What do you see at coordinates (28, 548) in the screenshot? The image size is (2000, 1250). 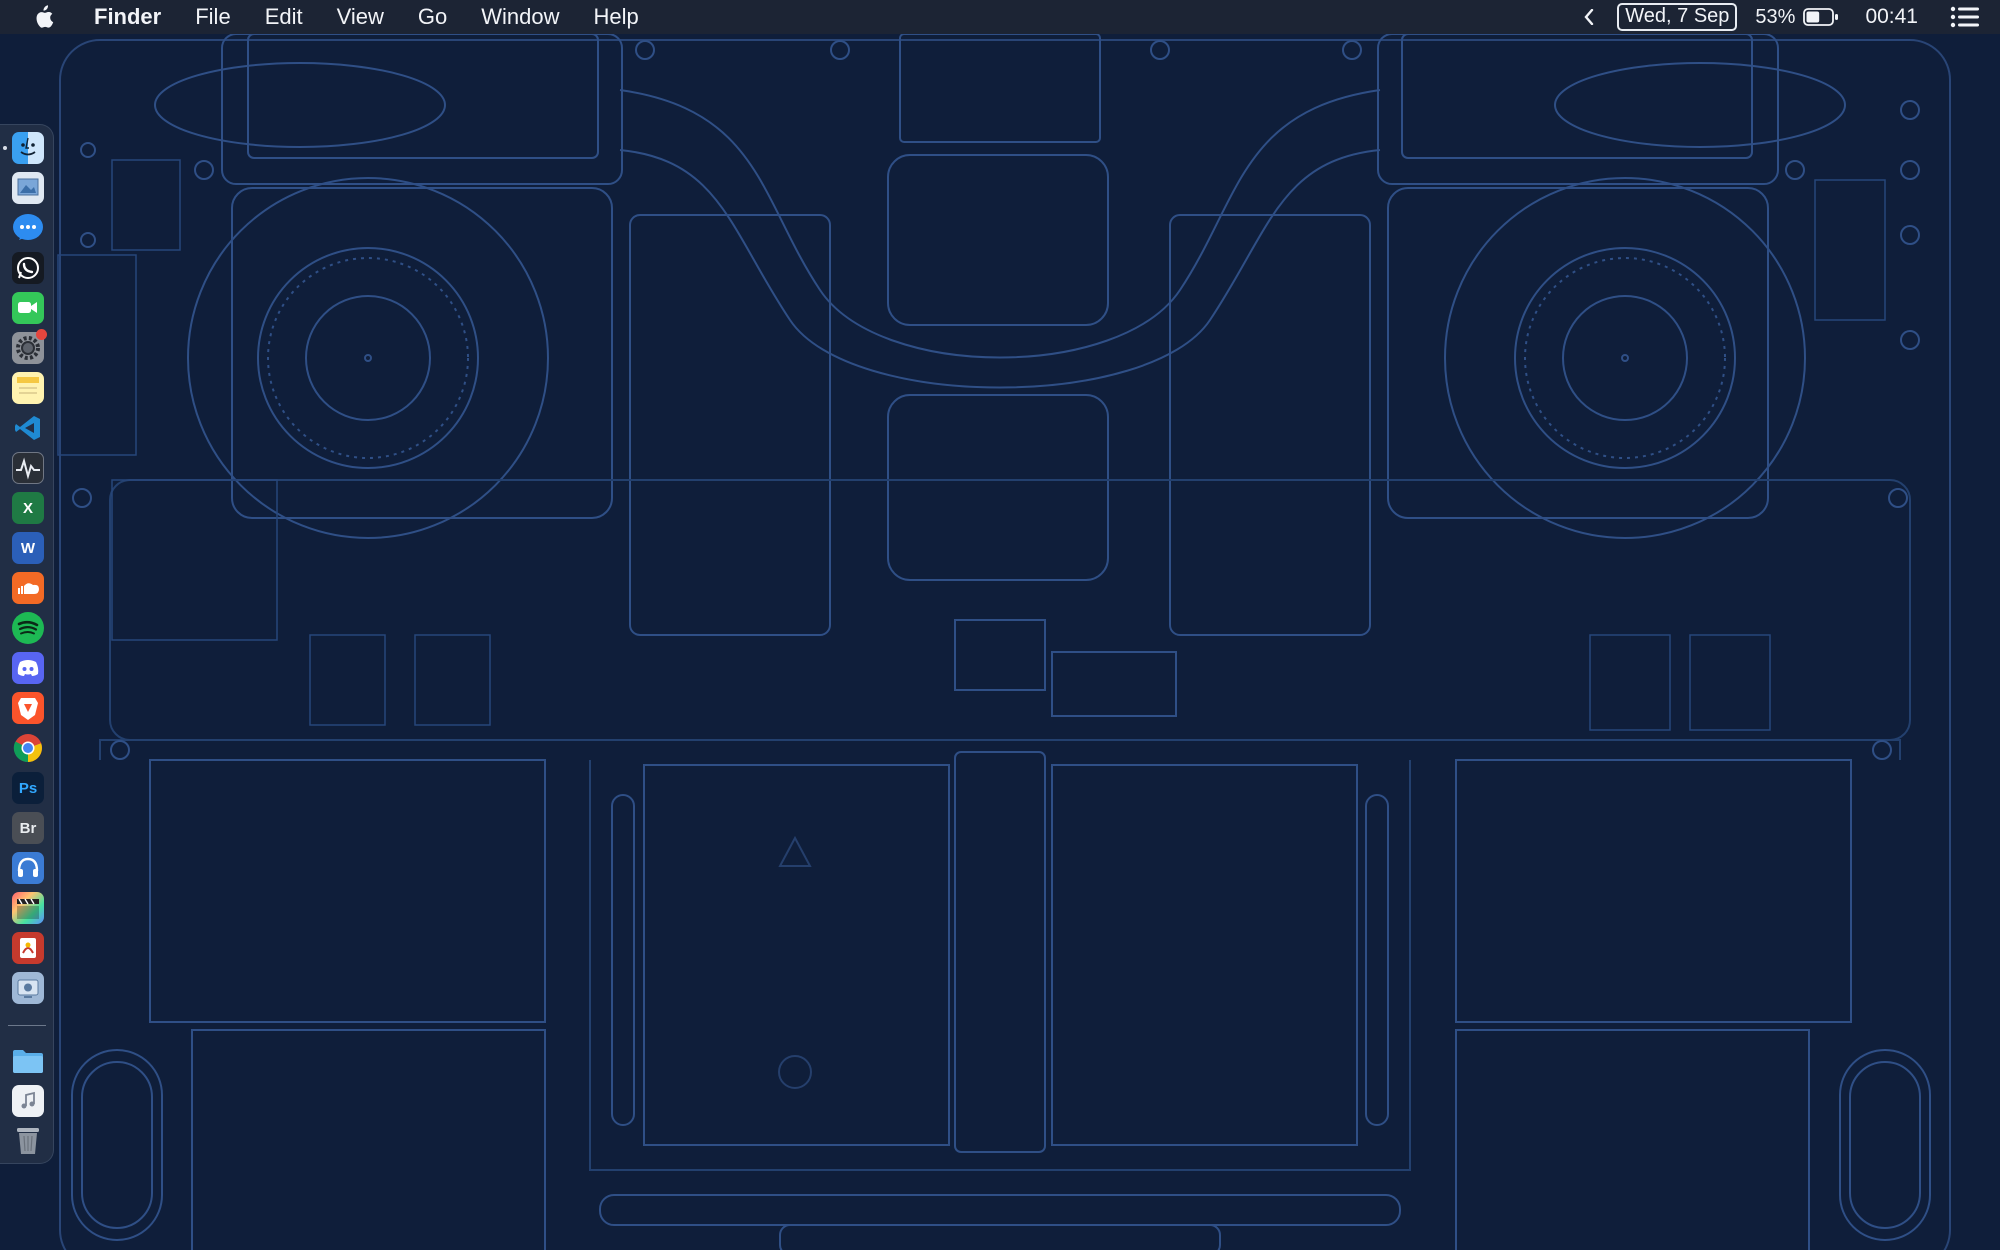 I see `word-icon: W` at bounding box center [28, 548].